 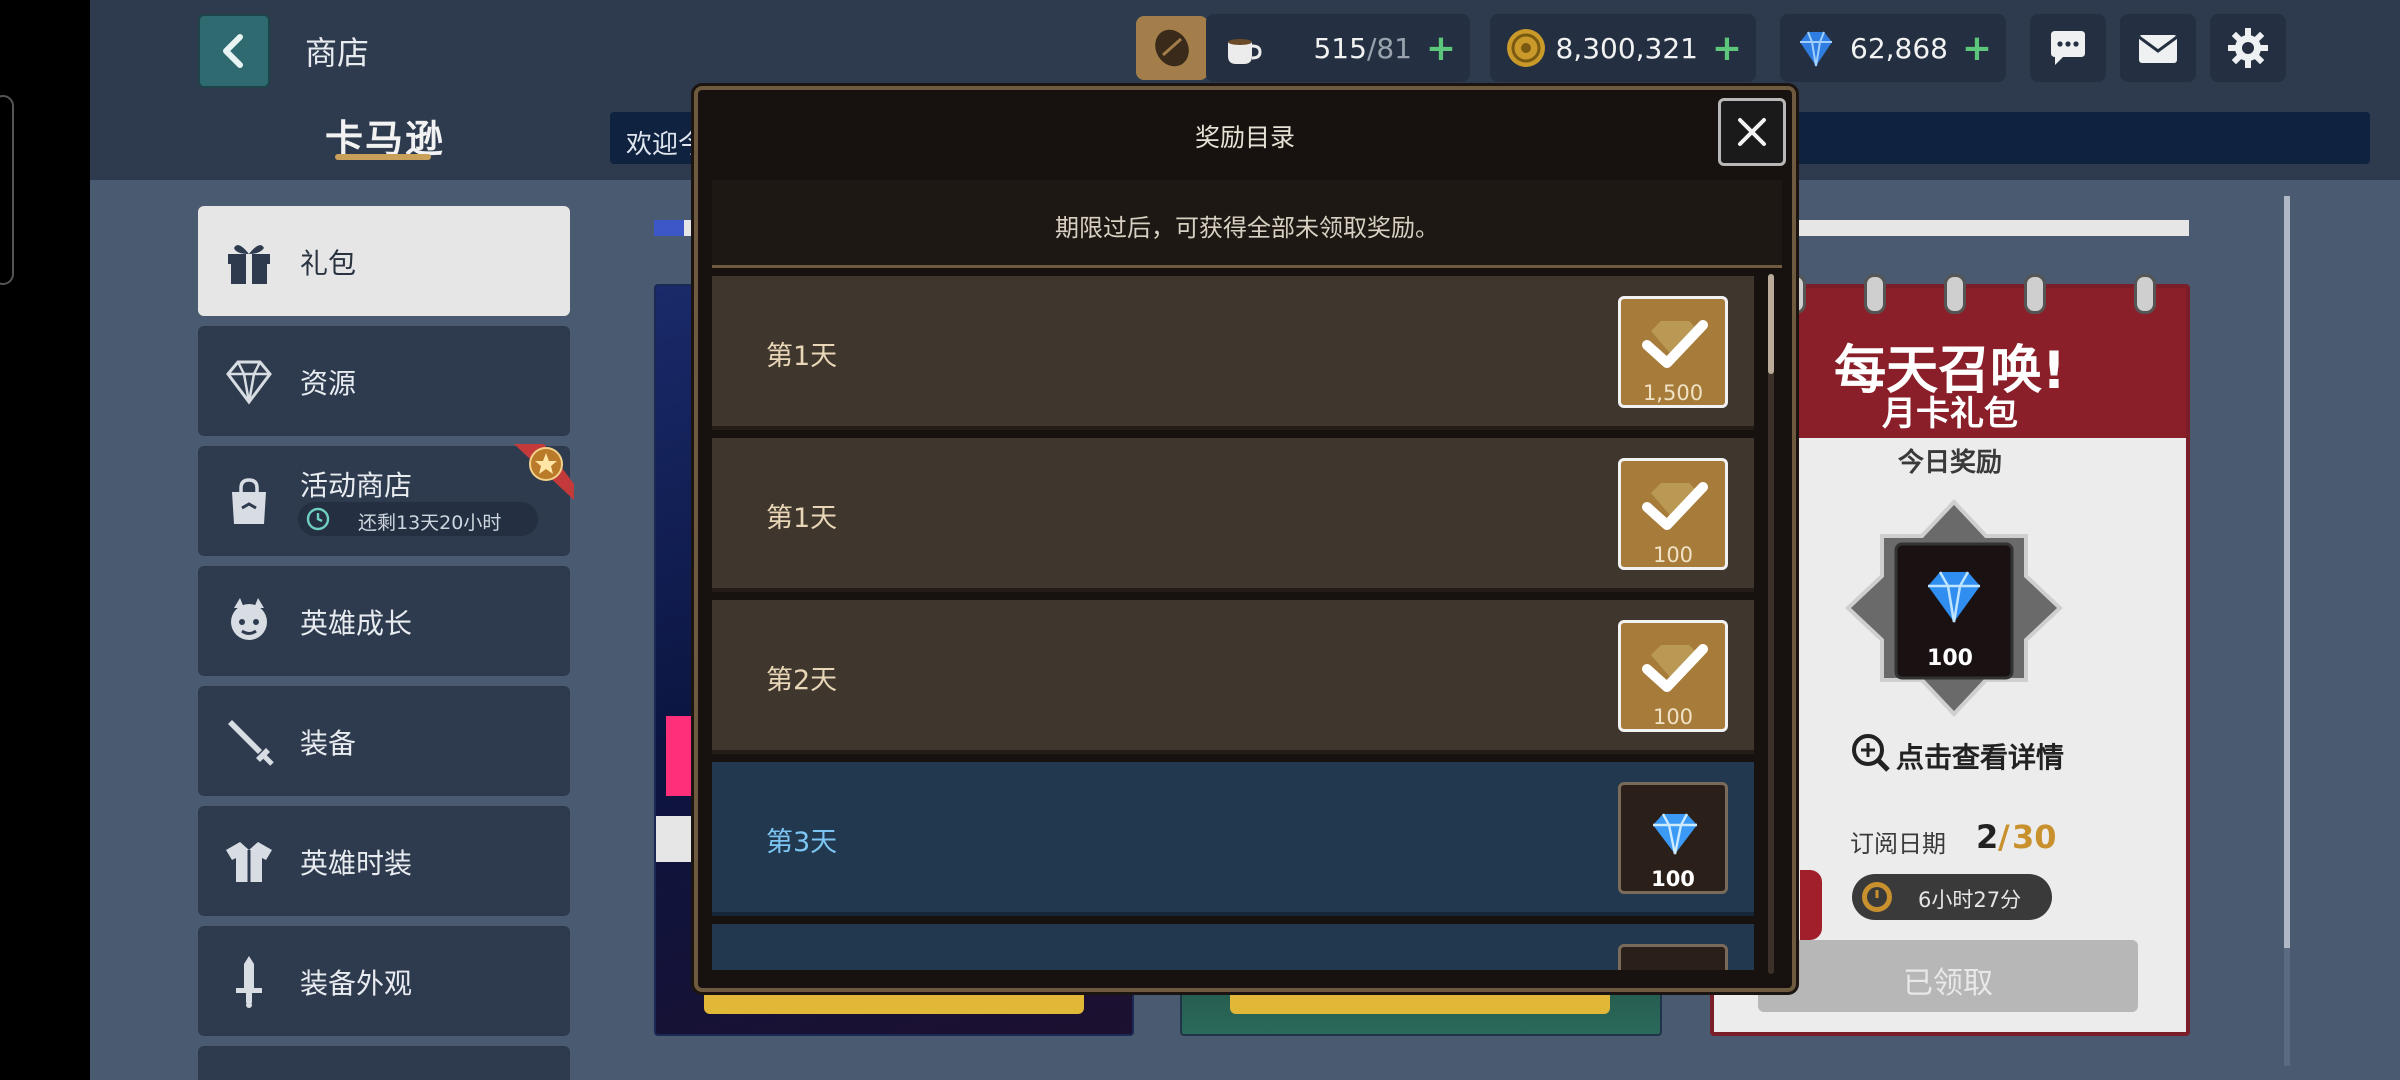 I want to click on mail-icon, so click(x=2158, y=49).